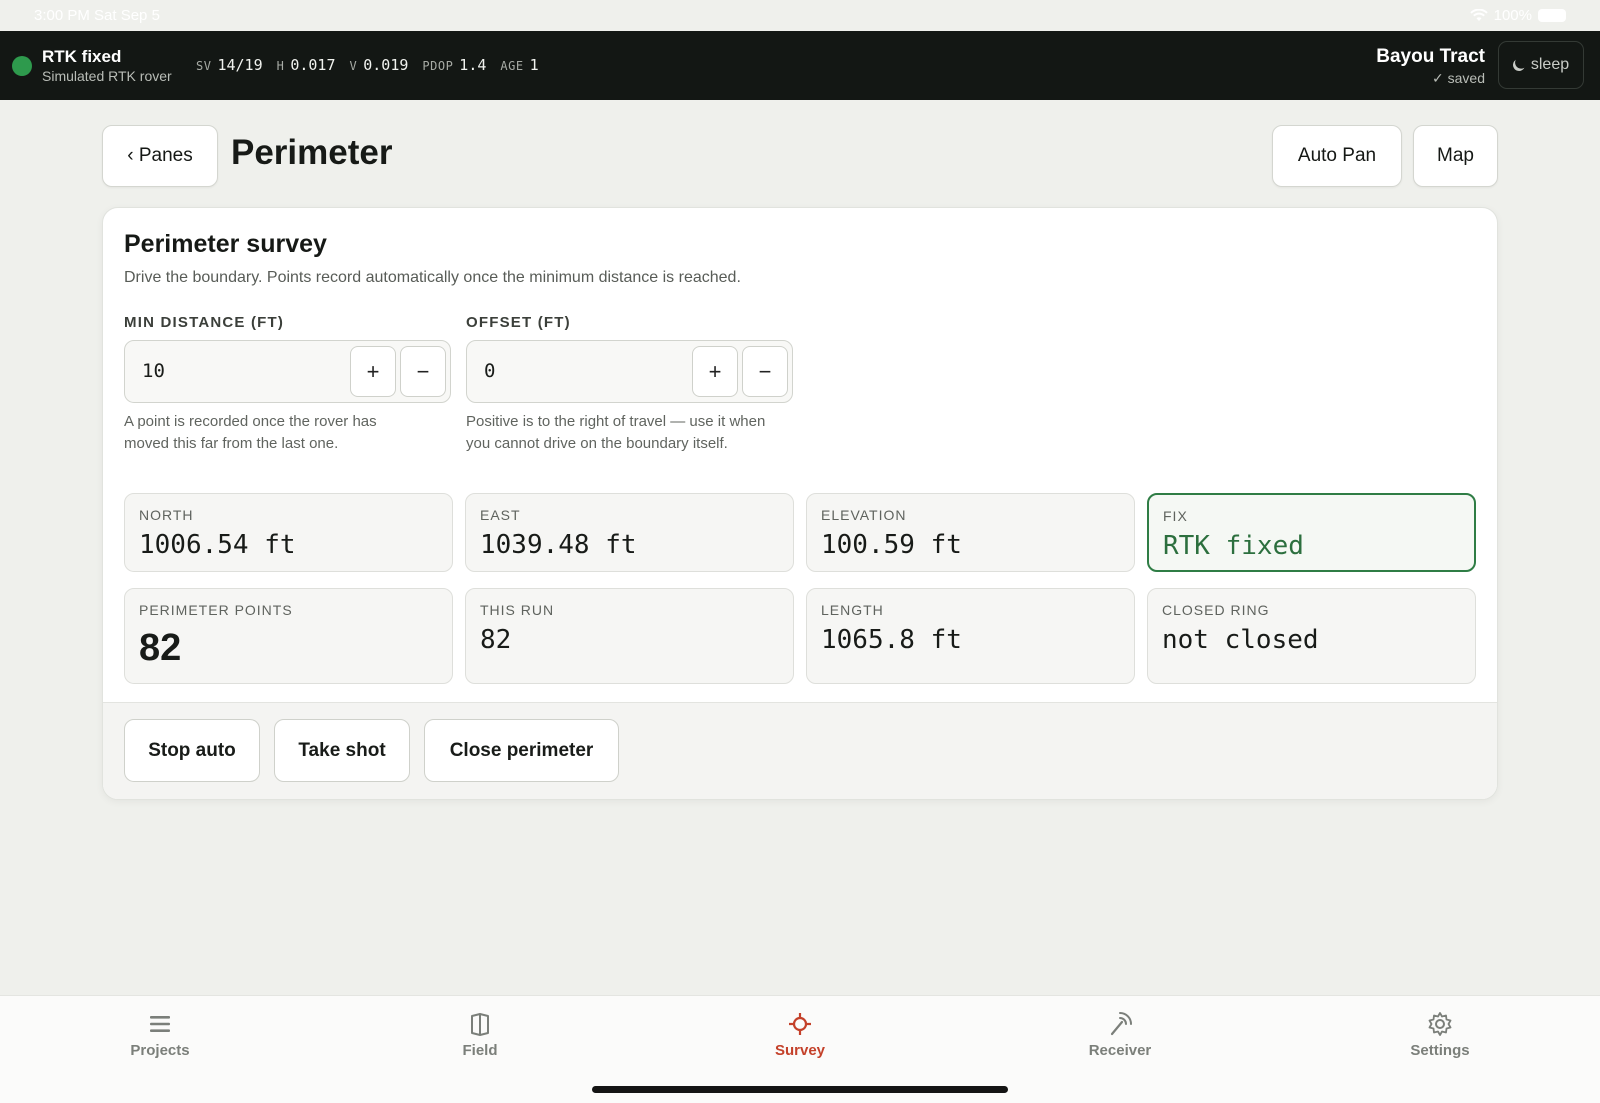 The image size is (1600, 1103). I want to click on metric-v: V 0.019, so click(379, 65).